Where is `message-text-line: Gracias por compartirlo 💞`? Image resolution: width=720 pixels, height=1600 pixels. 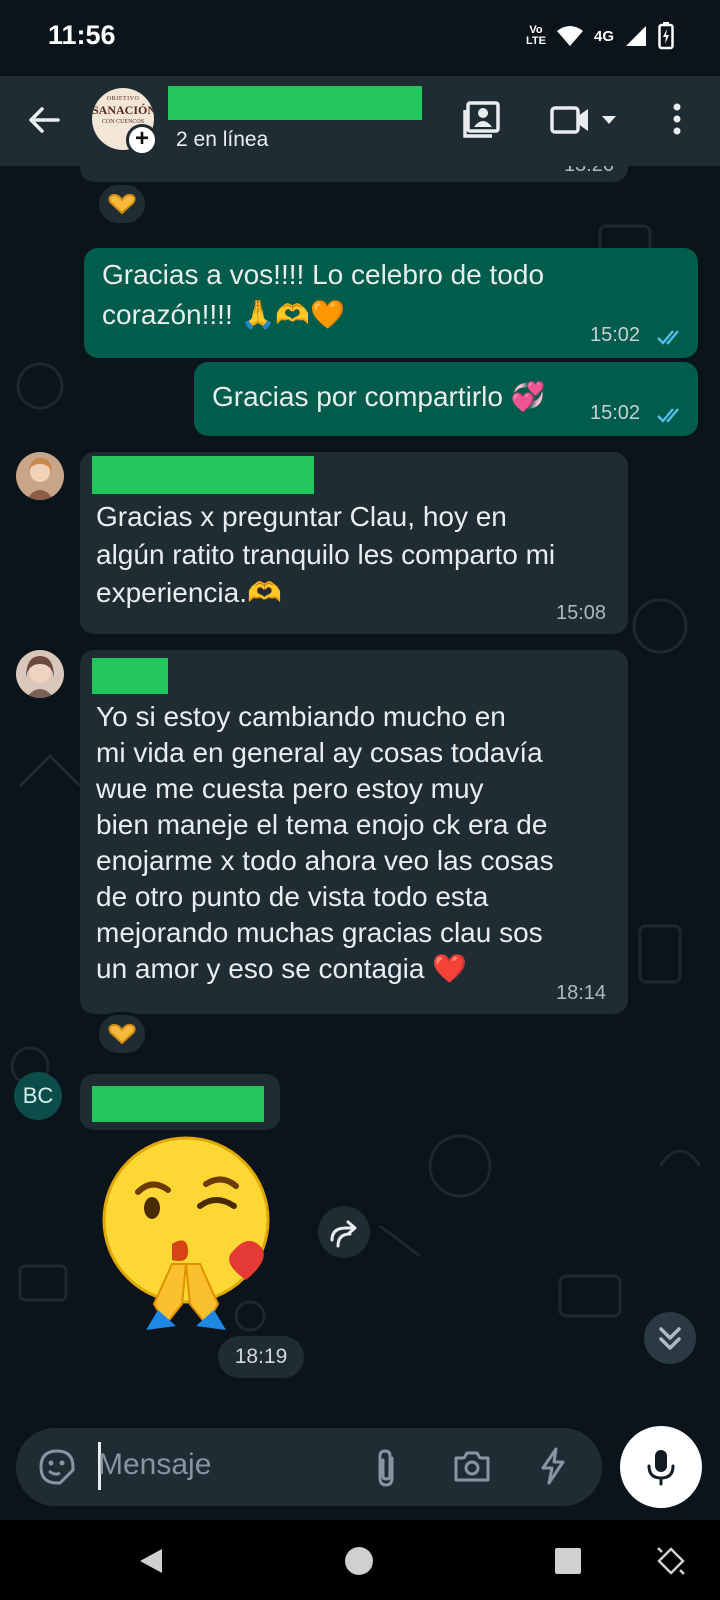 message-text-line: Gracias por compartirlo 💞 is located at coordinates (379, 396).